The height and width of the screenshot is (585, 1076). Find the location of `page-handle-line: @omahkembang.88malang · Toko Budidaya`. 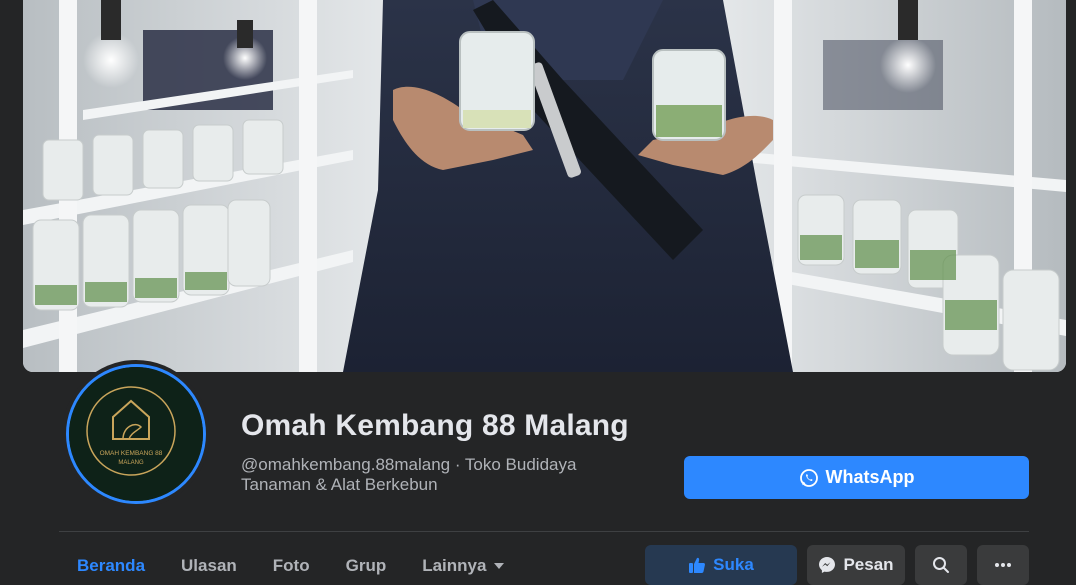

page-handle-line: @omahkembang.88malang · Toko Budidaya is located at coordinates (409, 464).